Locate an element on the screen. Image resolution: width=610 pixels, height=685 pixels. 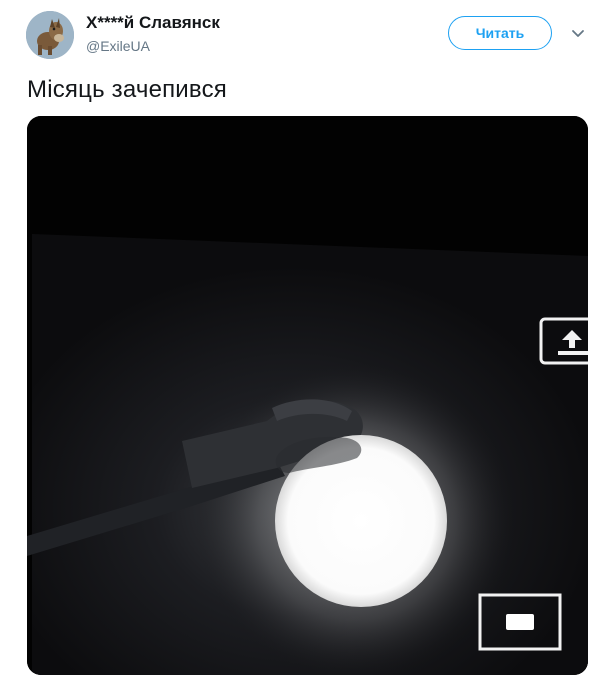
display-name: Х****й Славянск is located at coordinates (153, 23).